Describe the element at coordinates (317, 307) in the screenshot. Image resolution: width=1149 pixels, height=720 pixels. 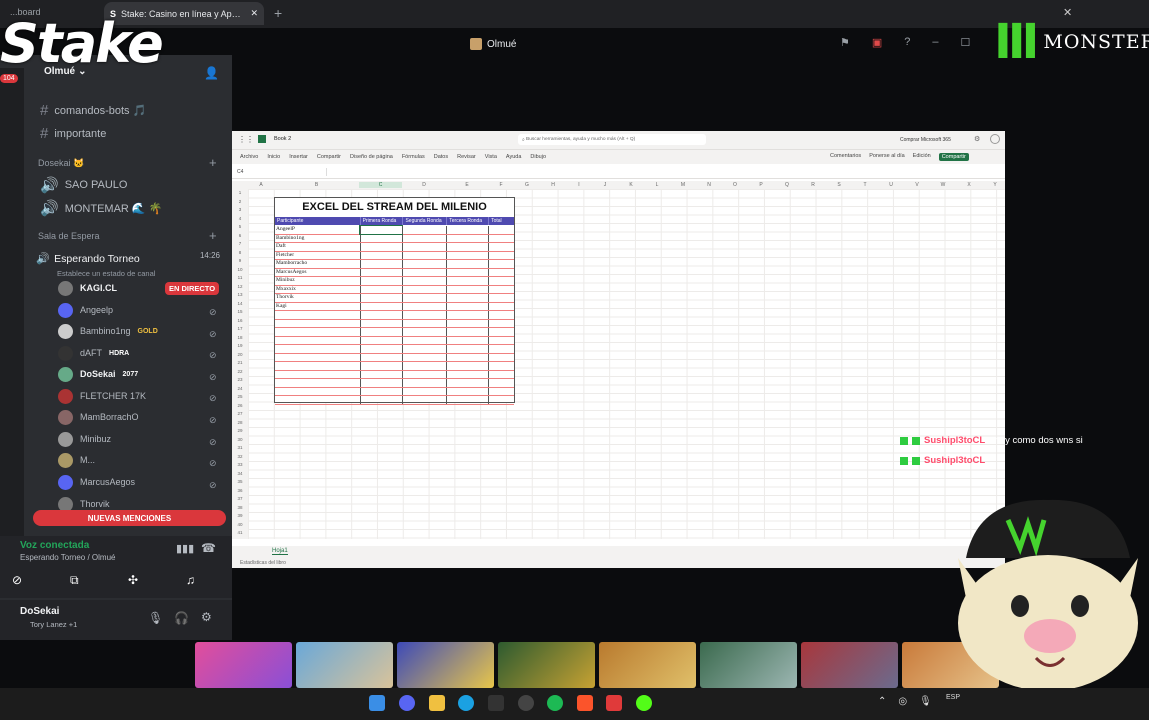
I see `participant-cell: Kagi` at that location.